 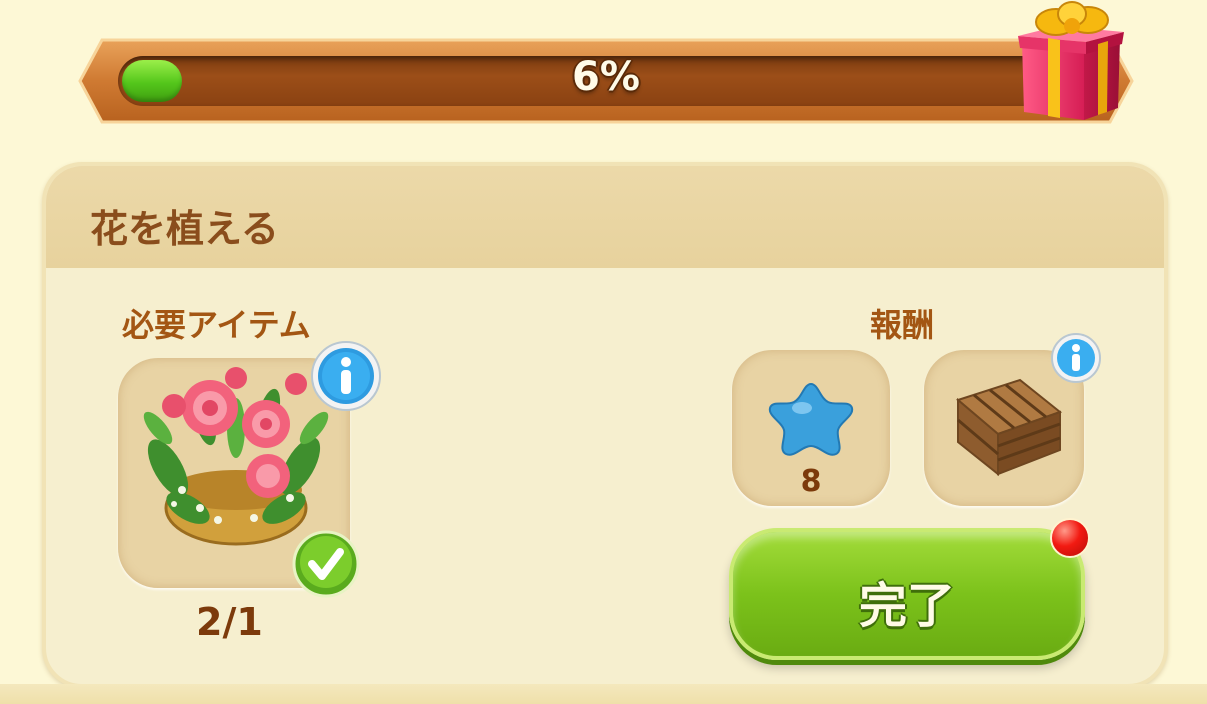 I want to click on reward-star-amount: 8, so click(x=811, y=481).